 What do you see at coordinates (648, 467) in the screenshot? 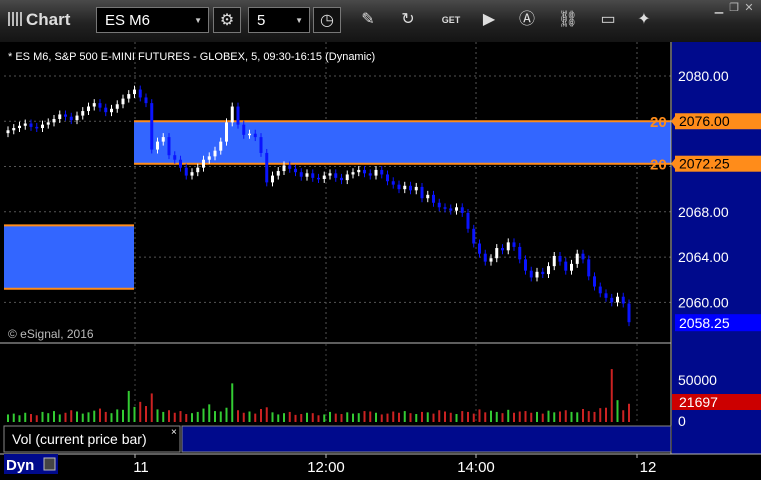
I see `x-tick-label: 12` at bounding box center [648, 467].